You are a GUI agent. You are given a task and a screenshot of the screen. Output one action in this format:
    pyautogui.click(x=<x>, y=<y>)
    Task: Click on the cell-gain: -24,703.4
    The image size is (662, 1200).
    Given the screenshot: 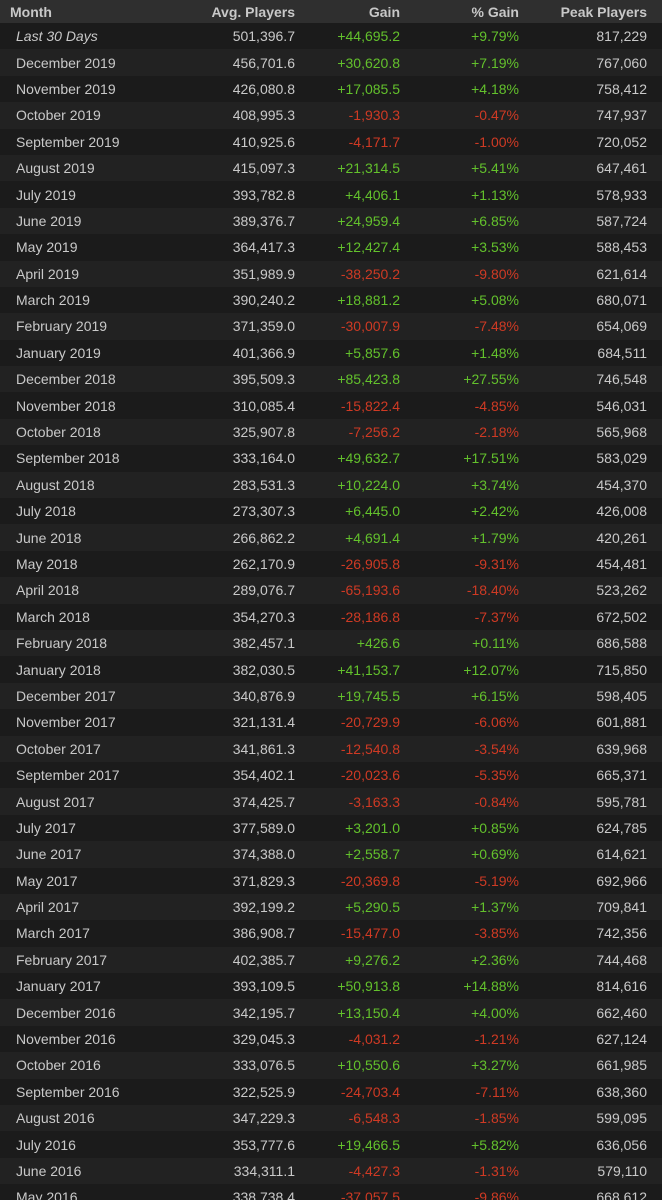 What is the action you would take?
    pyautogui.click(x=370, y=1091)
    